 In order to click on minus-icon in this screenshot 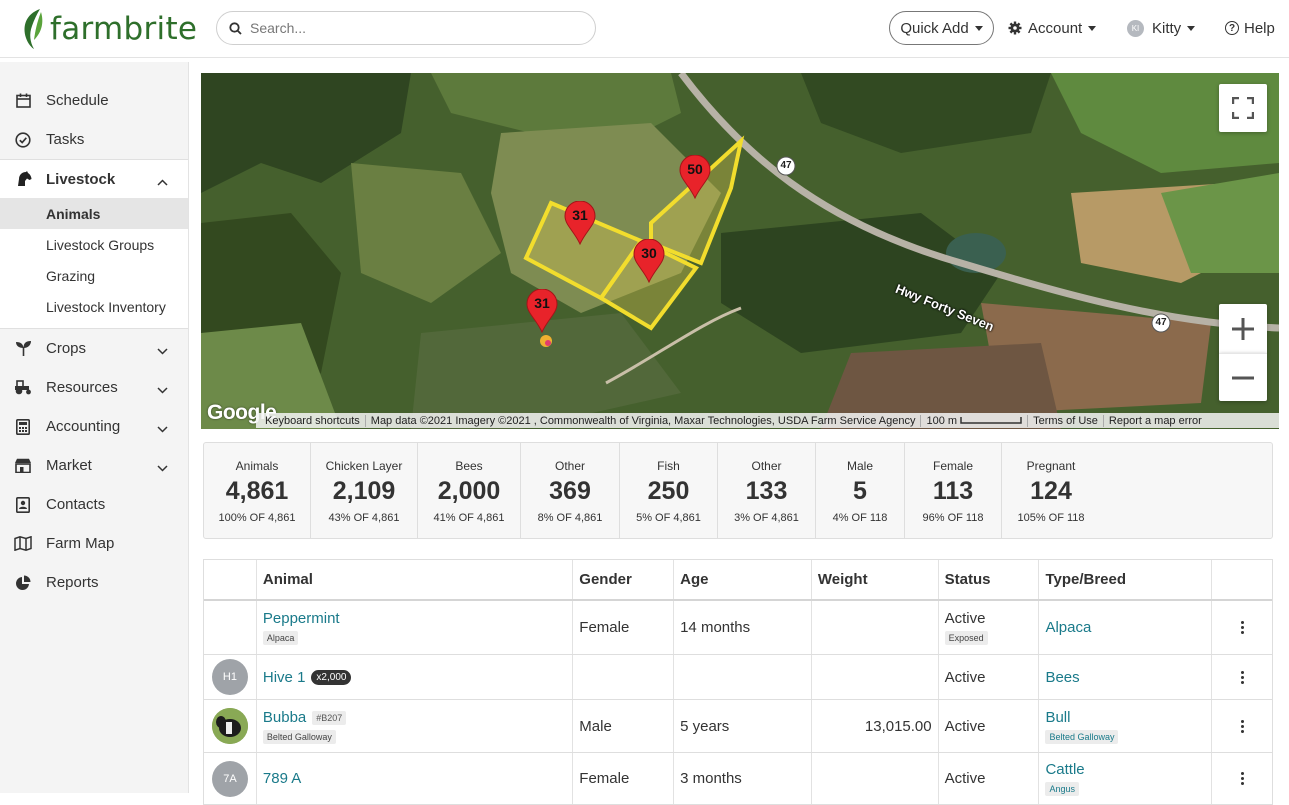, I will do `click(1243, 377)`.